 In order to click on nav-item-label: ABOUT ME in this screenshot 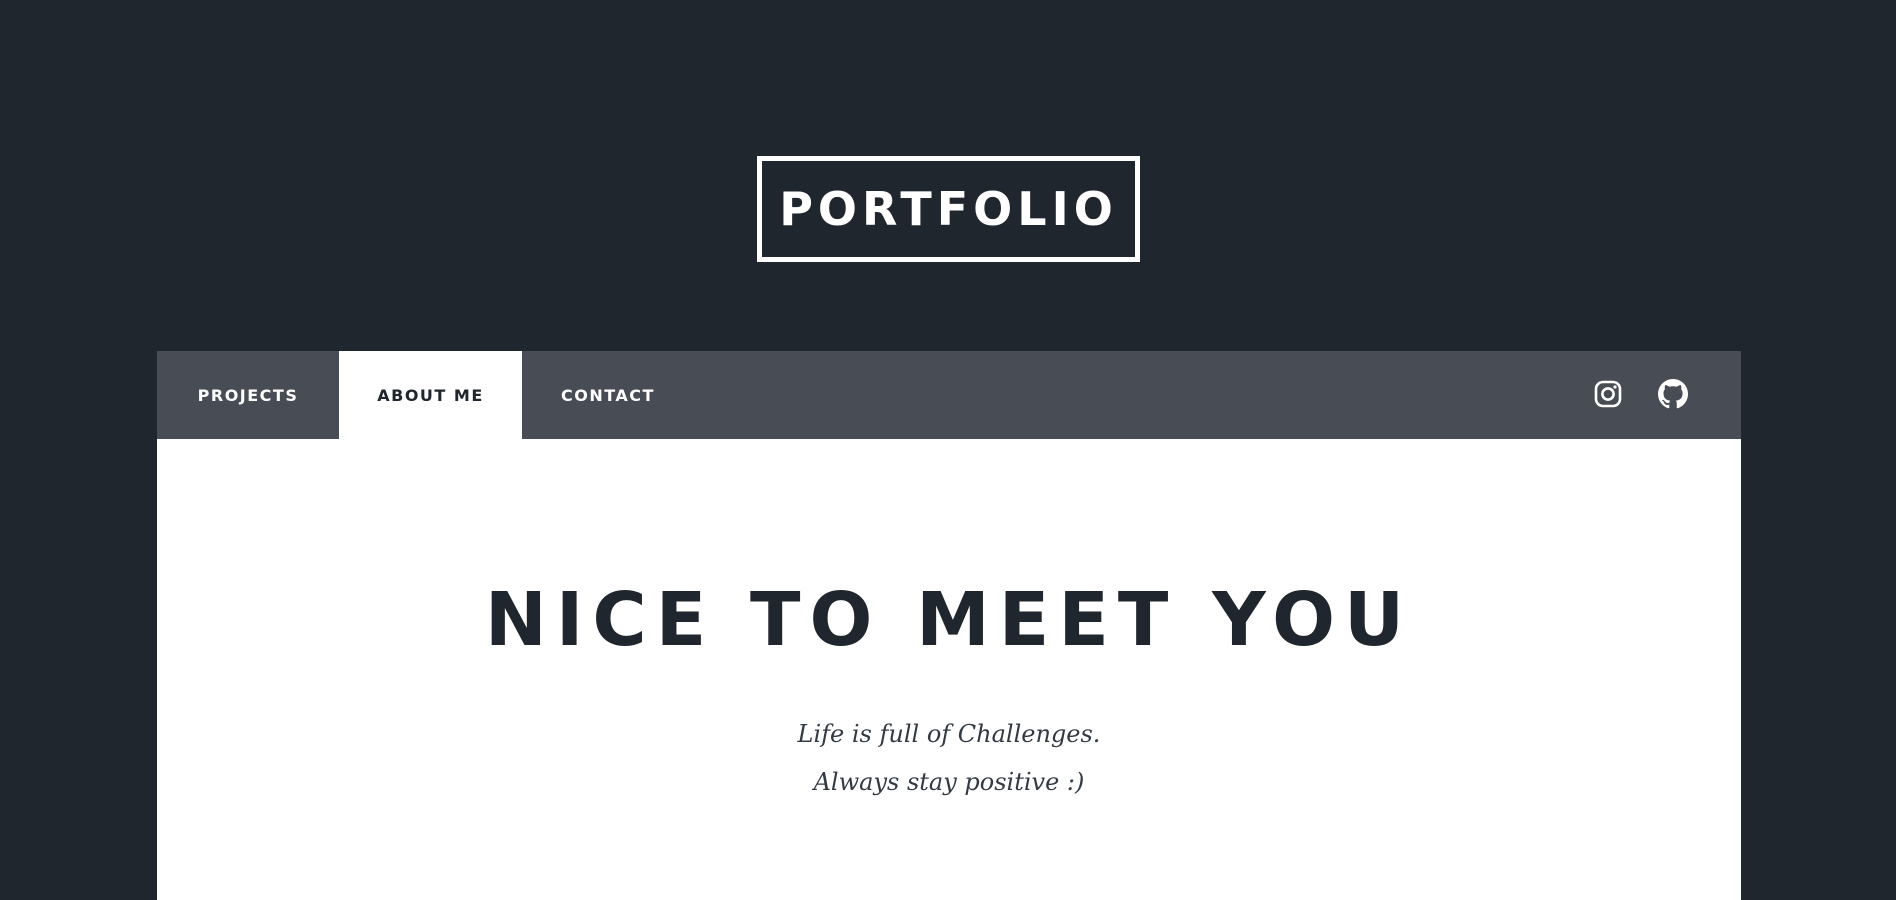, I will do `click(430, 395)`.